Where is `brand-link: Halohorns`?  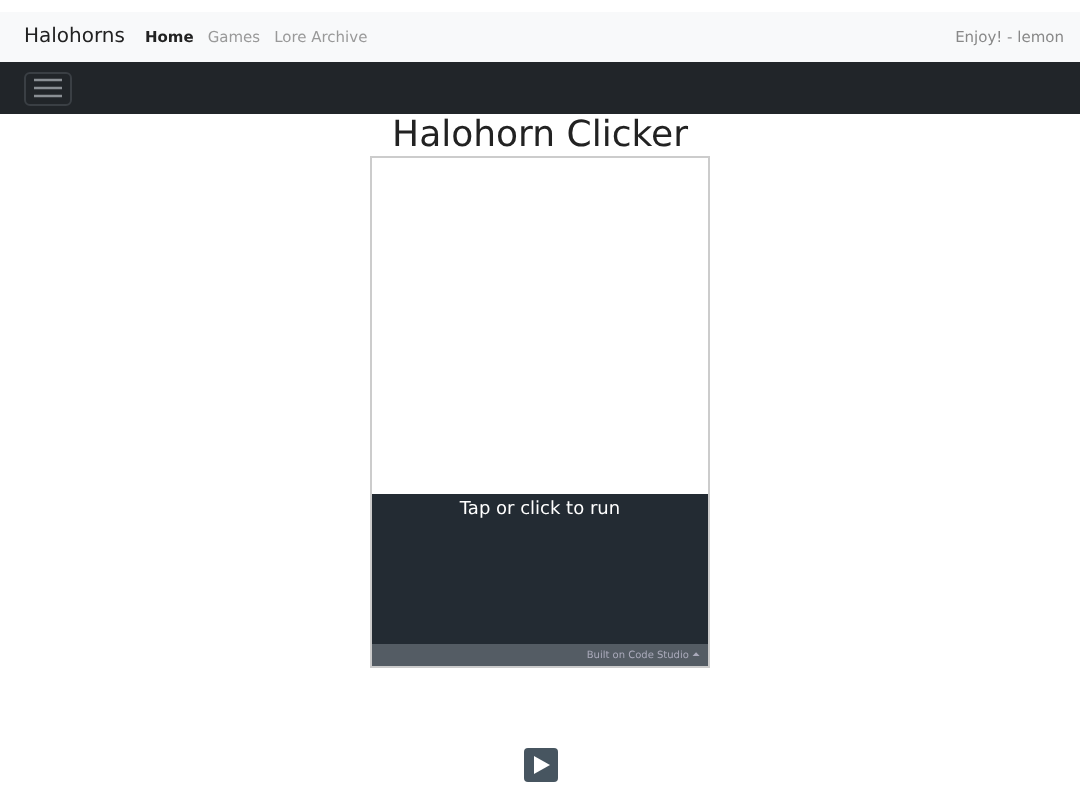 brand-link: Halohorns is located at coordinates (74, 37).